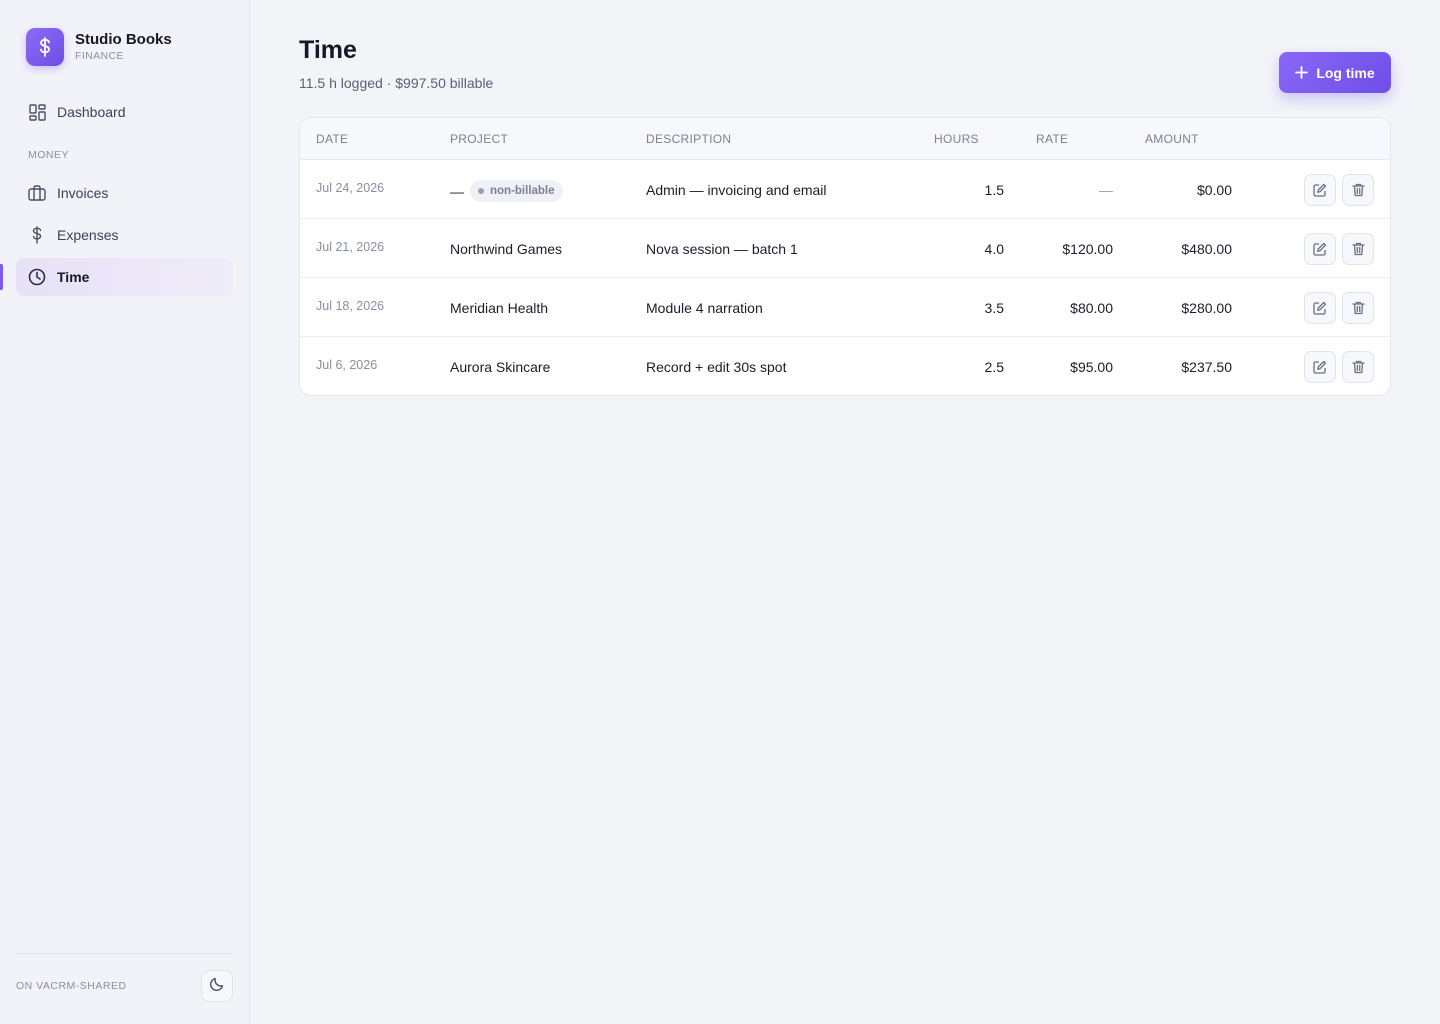  I want to click on brand: Studio Books FINANCE, so click(99, 47).